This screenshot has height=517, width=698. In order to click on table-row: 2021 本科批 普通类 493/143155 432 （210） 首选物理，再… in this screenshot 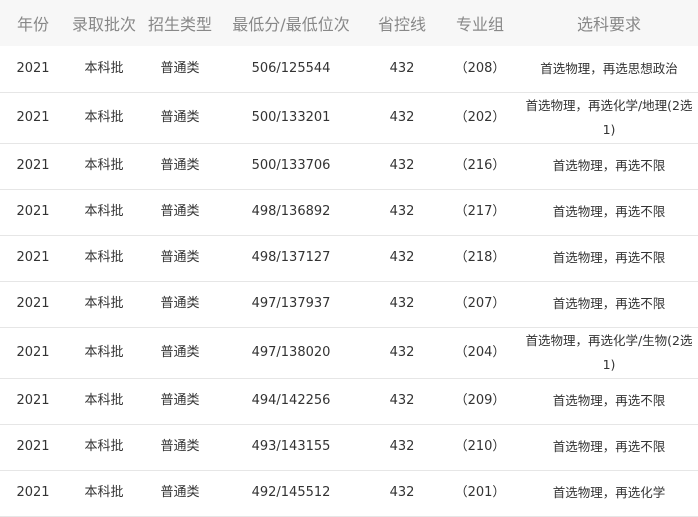, I will do `click(349, 447)`.